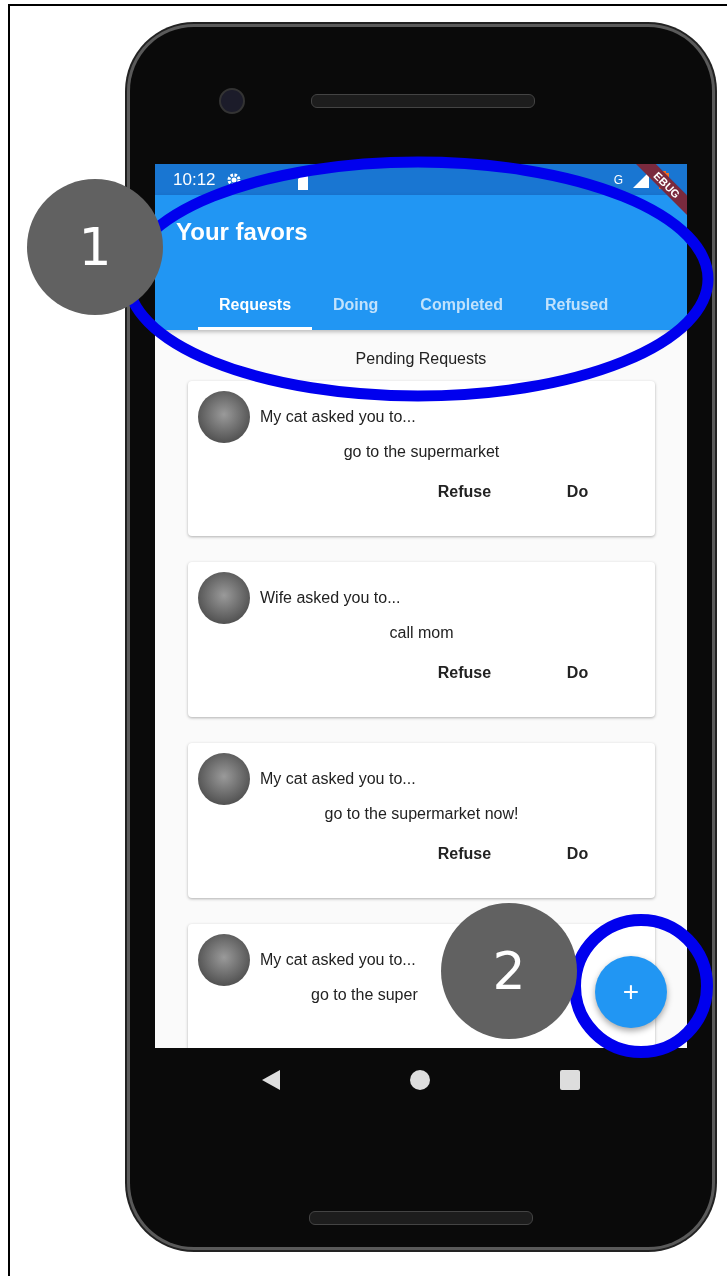 The image size is (727, 1276). Describe the element at coordinates (421, 814) in the screenshot. I see `request-task-text: go to the supermarket now!` at that location.